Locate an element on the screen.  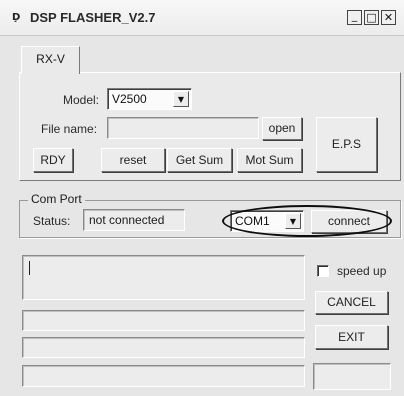
open-button: open is located at coordinates (282, 128).